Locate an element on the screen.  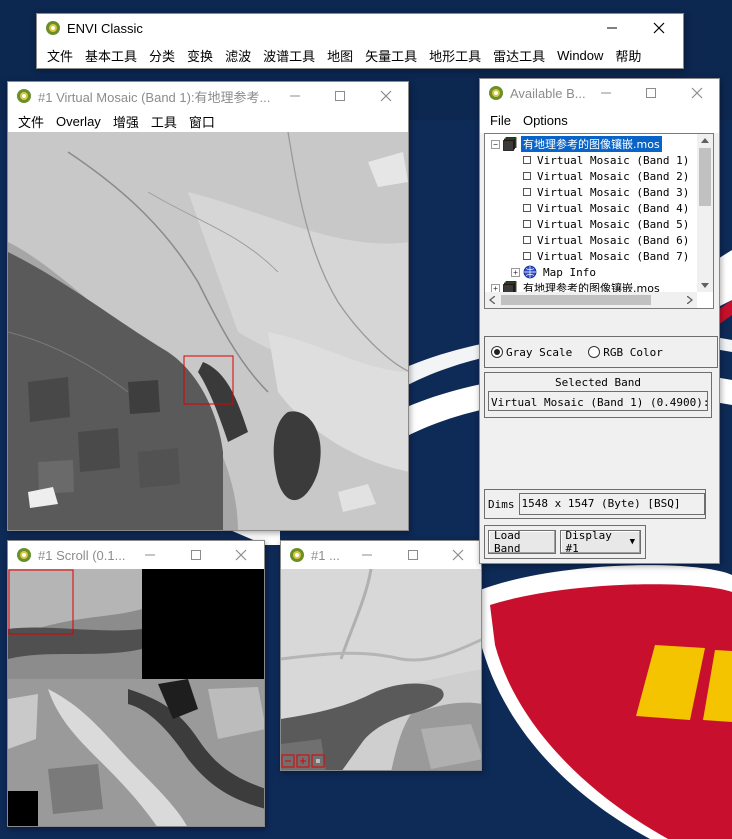
menu-basic-tools: 基本工具 is located at coordinates (111, 55).